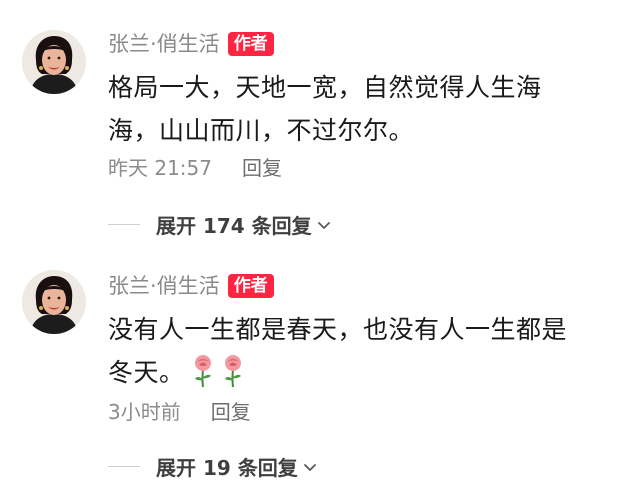  What do you see at coordinates (358, 109) in the screenshot?
I see `comment-text: 格局一大，天地一宽，自然觉得人生海 海，山山而川，不过尔尔。` at bounding box center [358, 109].